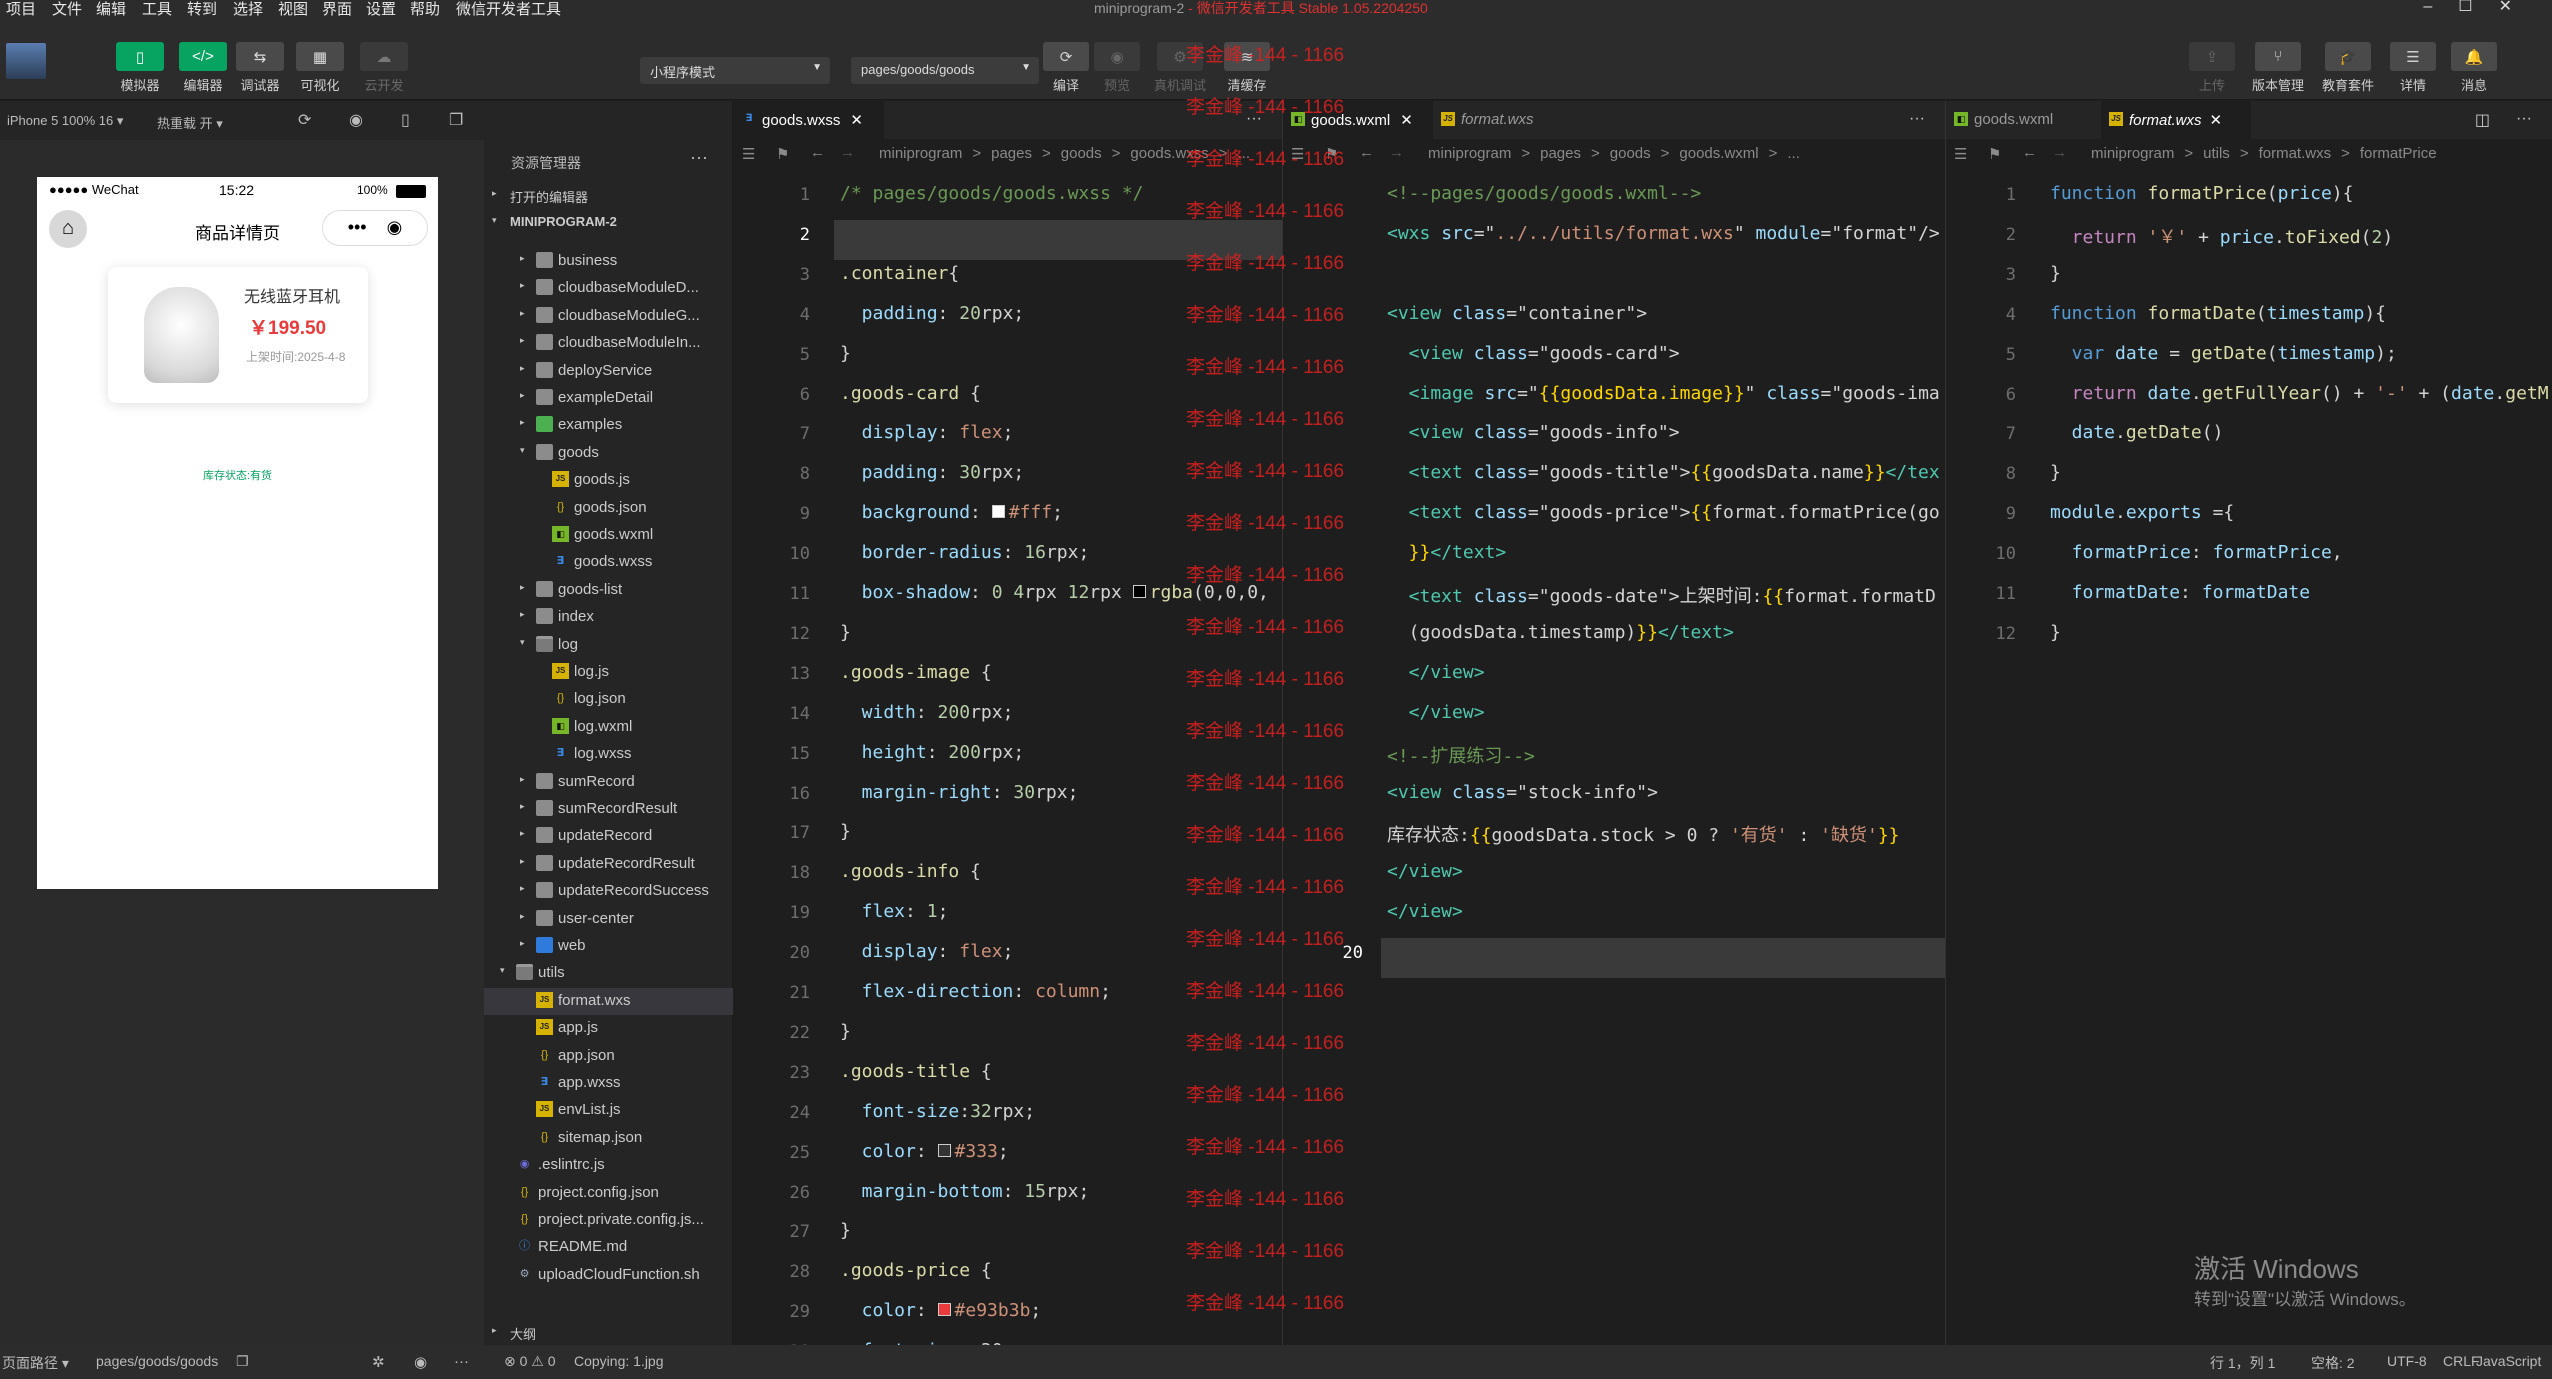 The width and height of the screenshot is (2552, 1379). What do you see at coordinates (608, 1028) in the screenshot?
I see `file-item: JS app.js` at bounding box center [608, 1028].